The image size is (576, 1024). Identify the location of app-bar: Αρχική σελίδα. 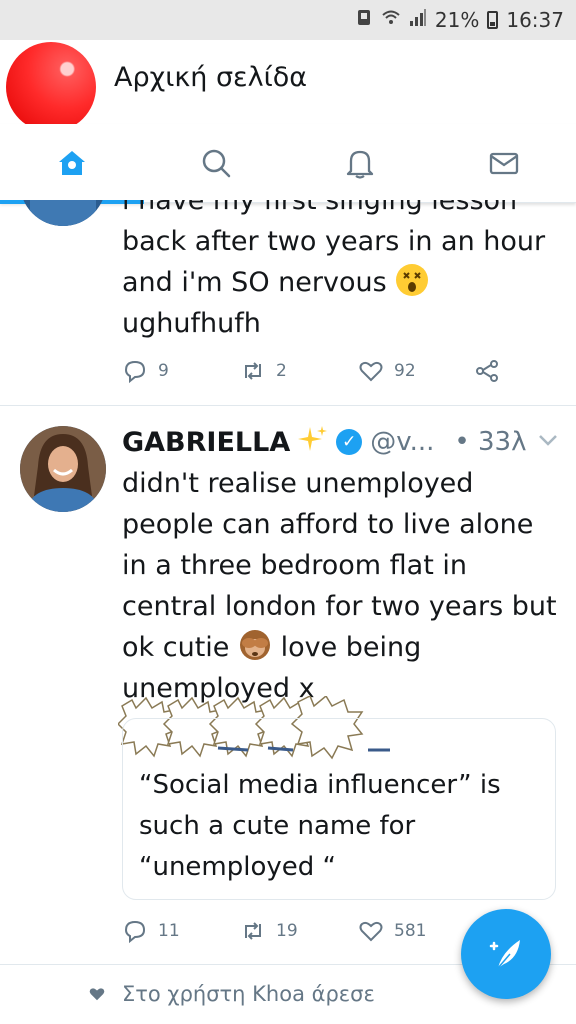
(288, 86).